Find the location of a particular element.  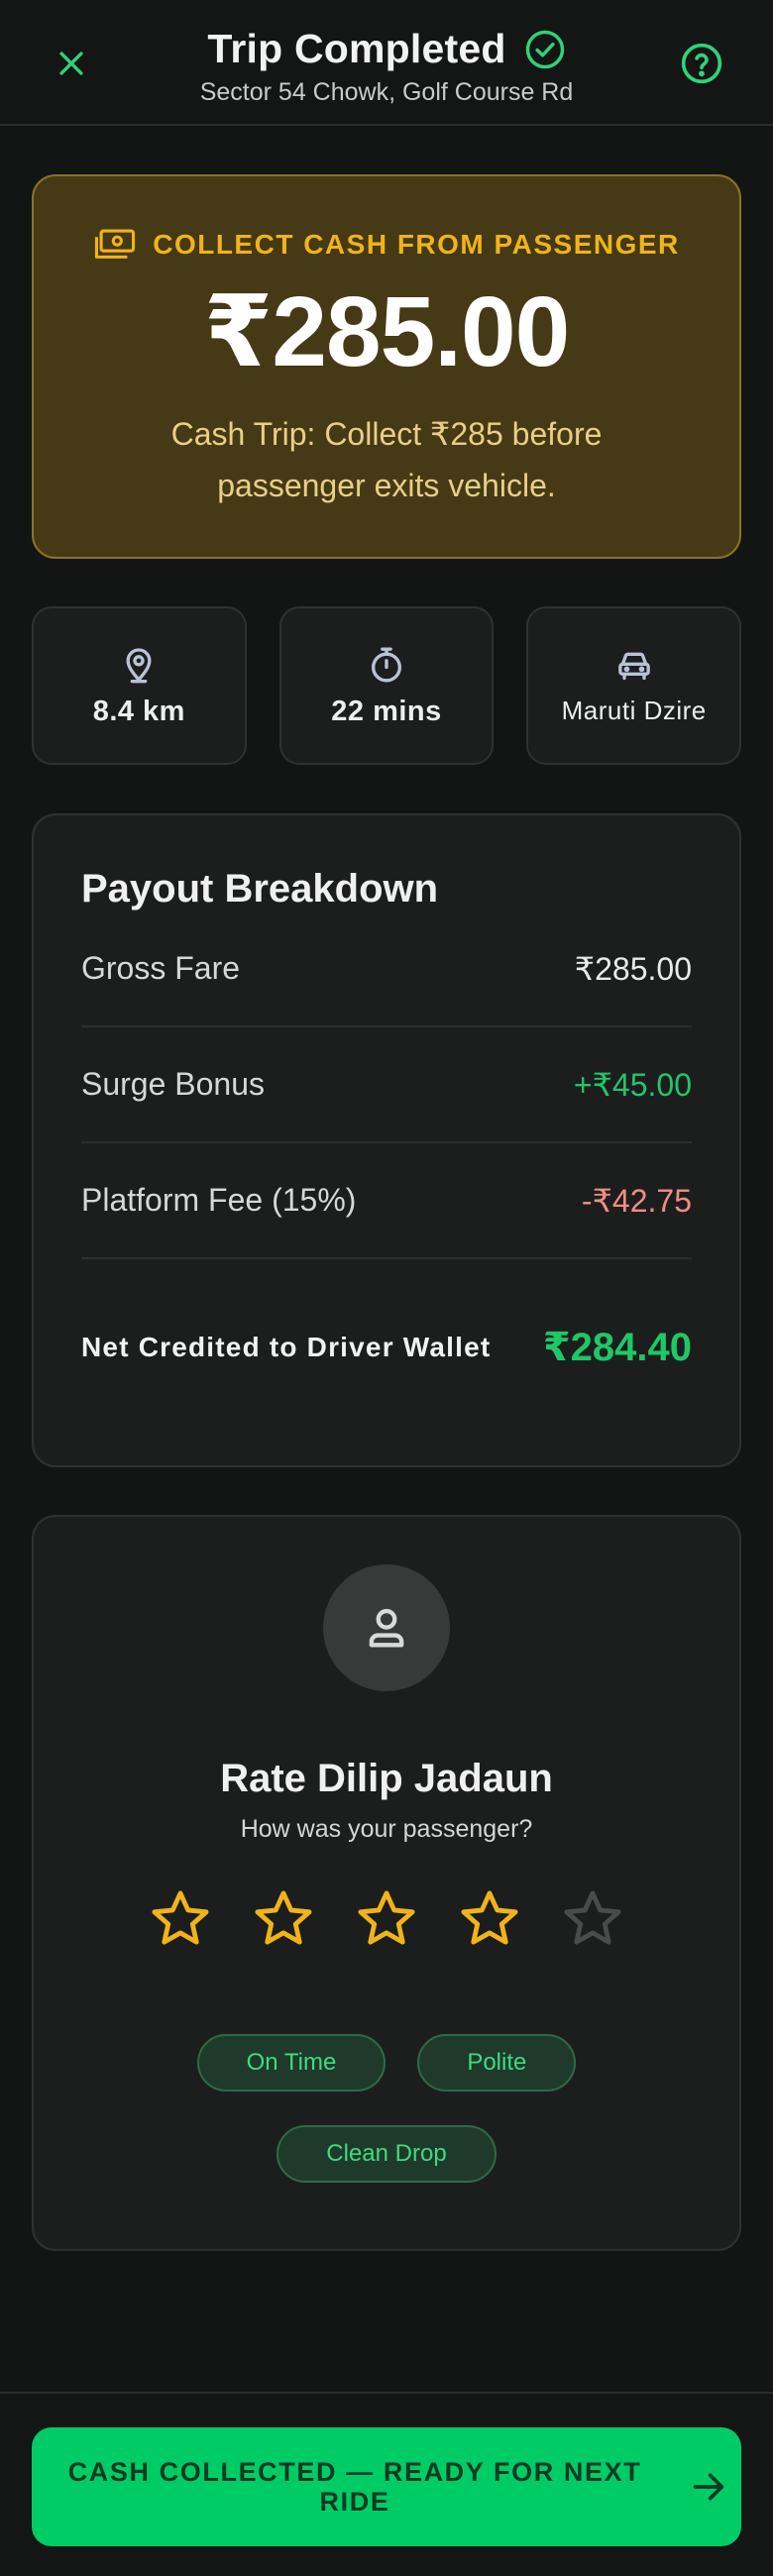

tag-chips-row-1: On Time Polite is located at coordinates (386, 2063).